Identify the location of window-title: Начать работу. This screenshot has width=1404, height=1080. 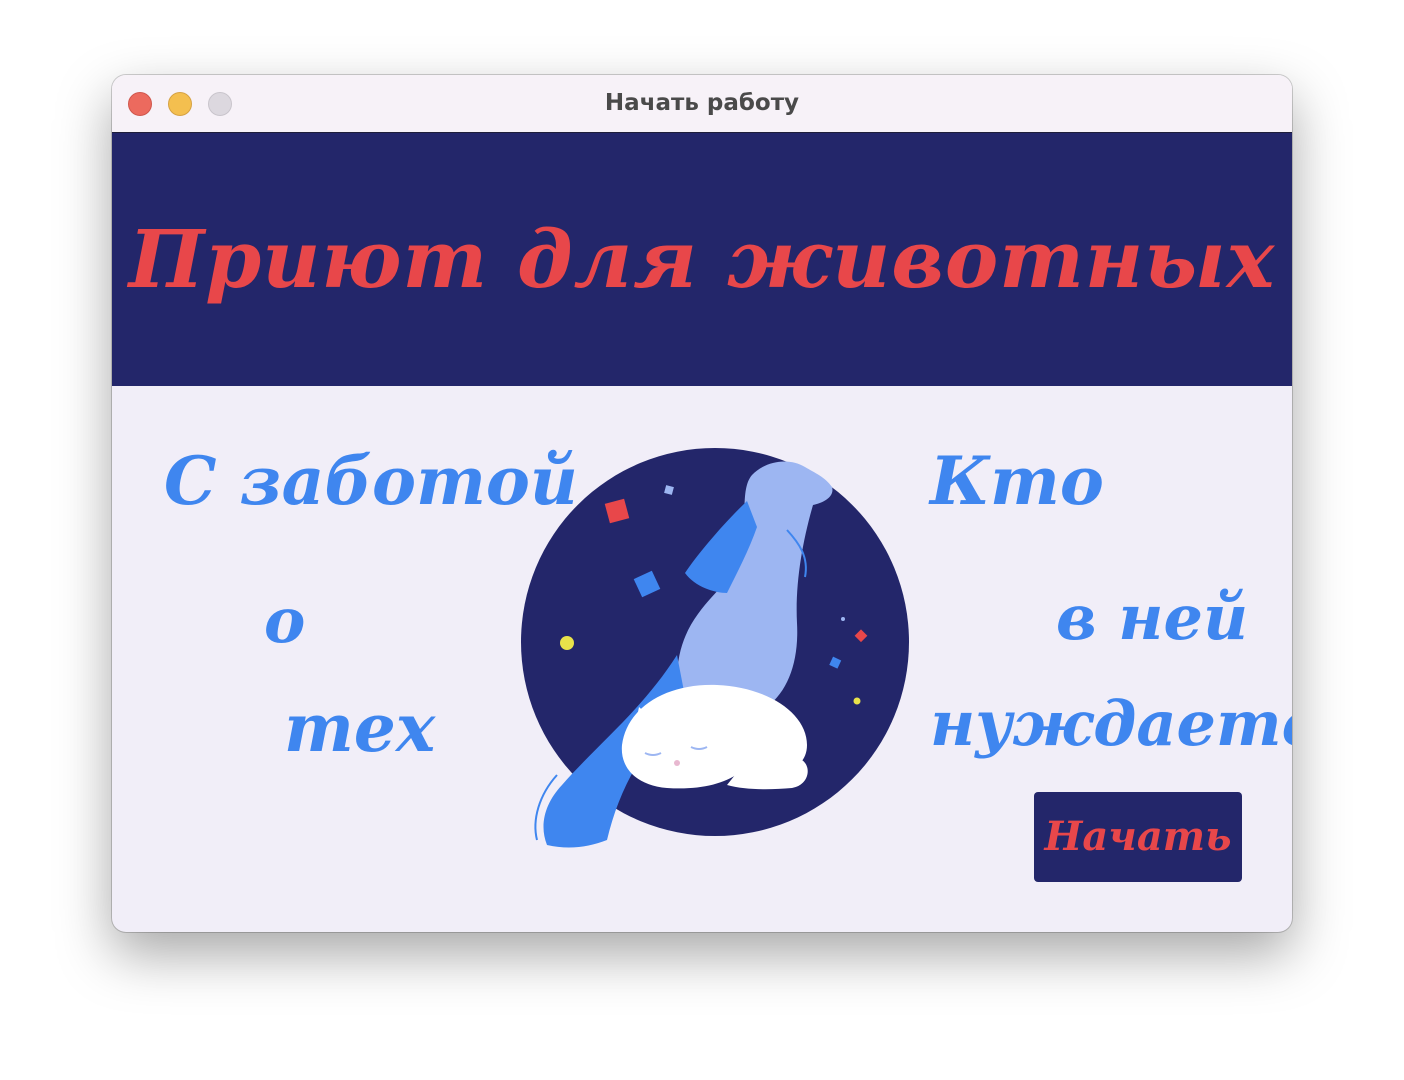
(702, 103).